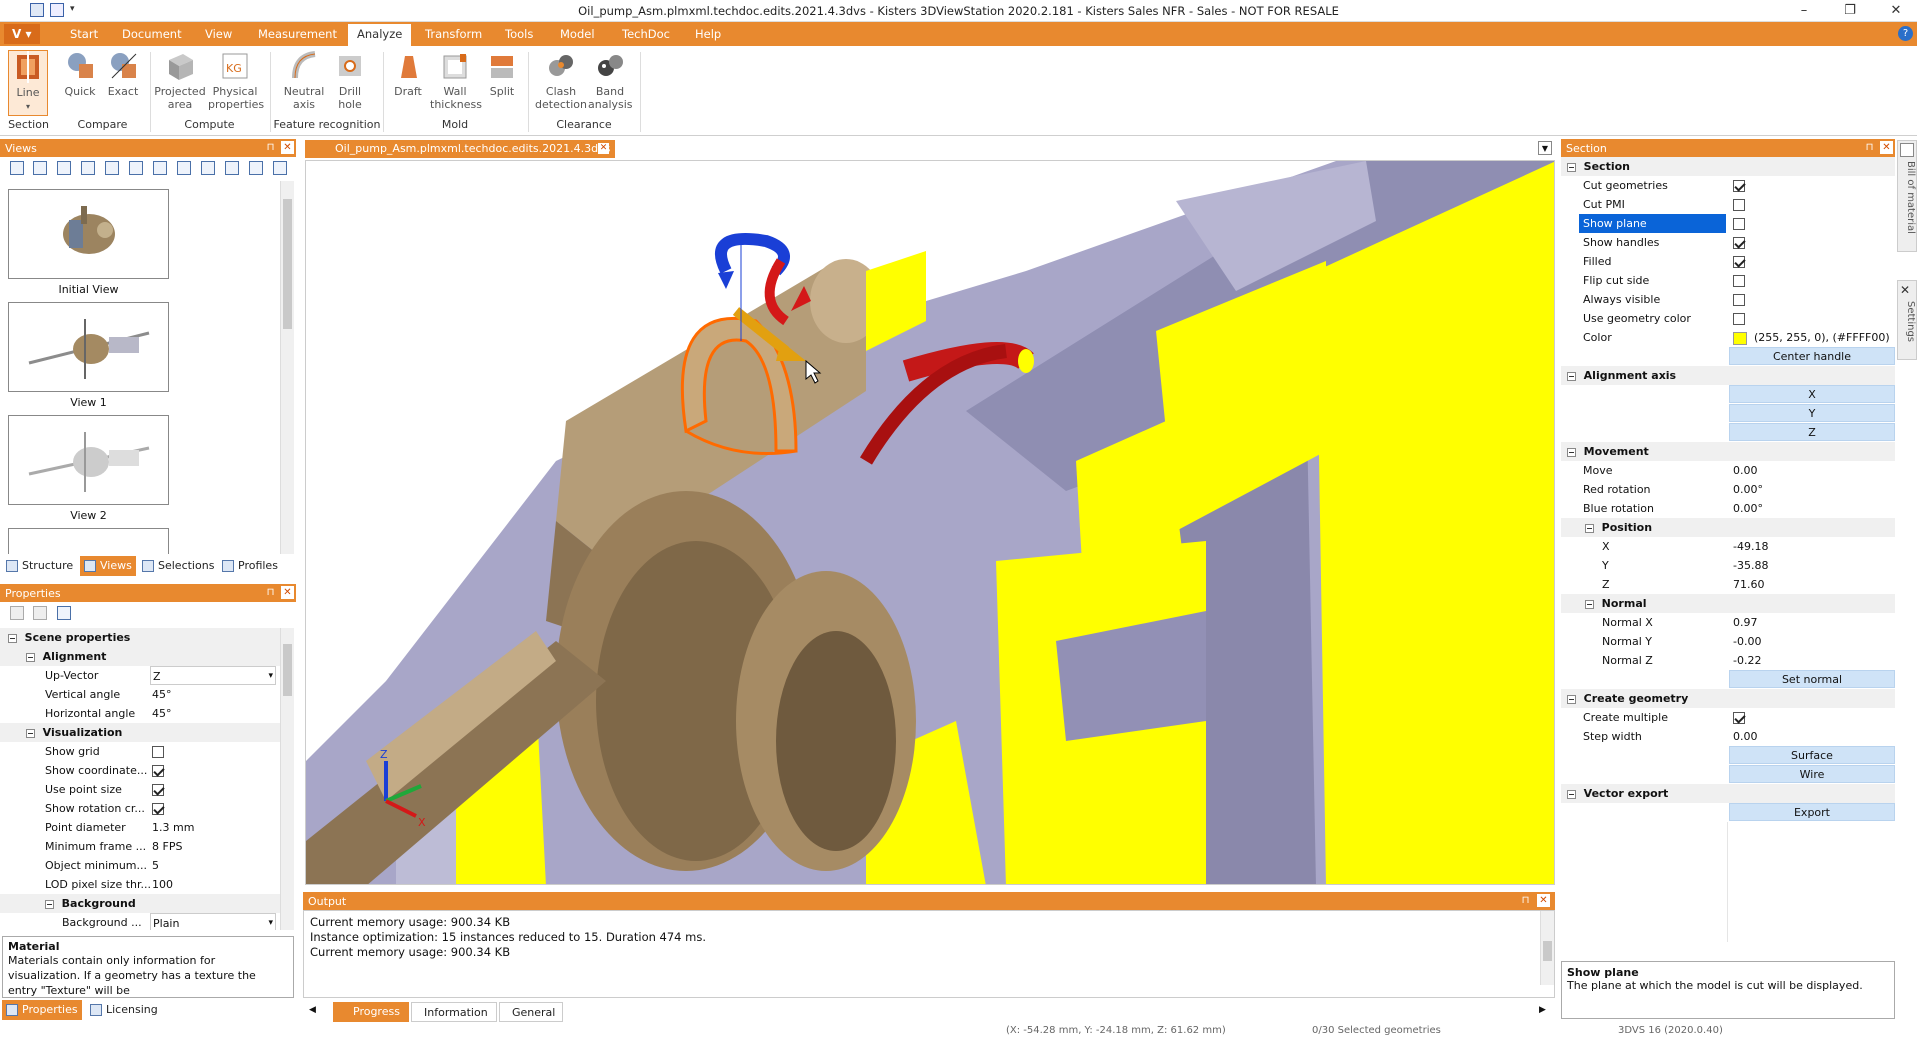 The width and height of the screenshot is (1917, 1038). Describe the element at coordinates (453, 34) in the screenshot. I see `menu-transform: Transform` at that location.